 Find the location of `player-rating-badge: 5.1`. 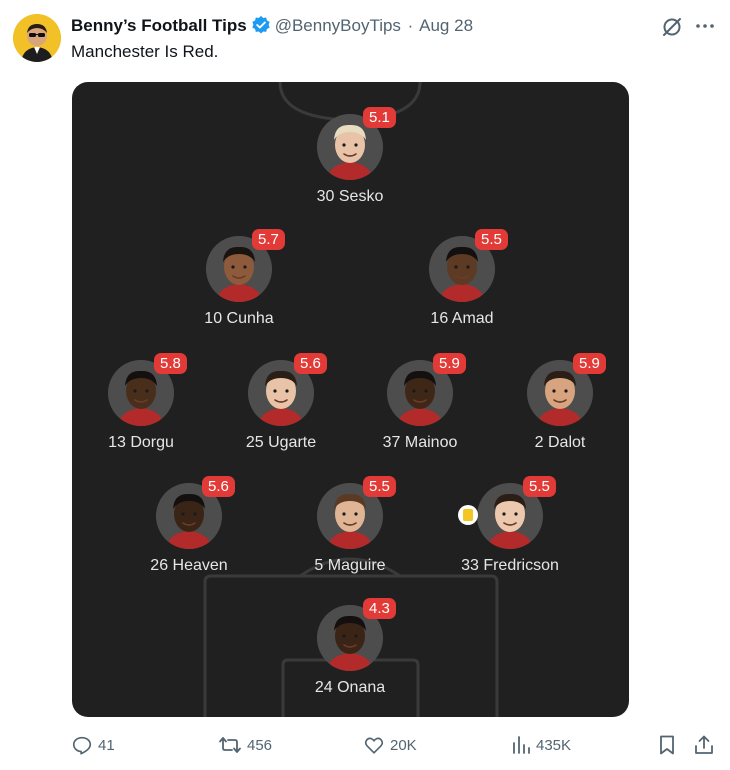

player-rating-badge: 5.1 is located at coordinates (379, 117).